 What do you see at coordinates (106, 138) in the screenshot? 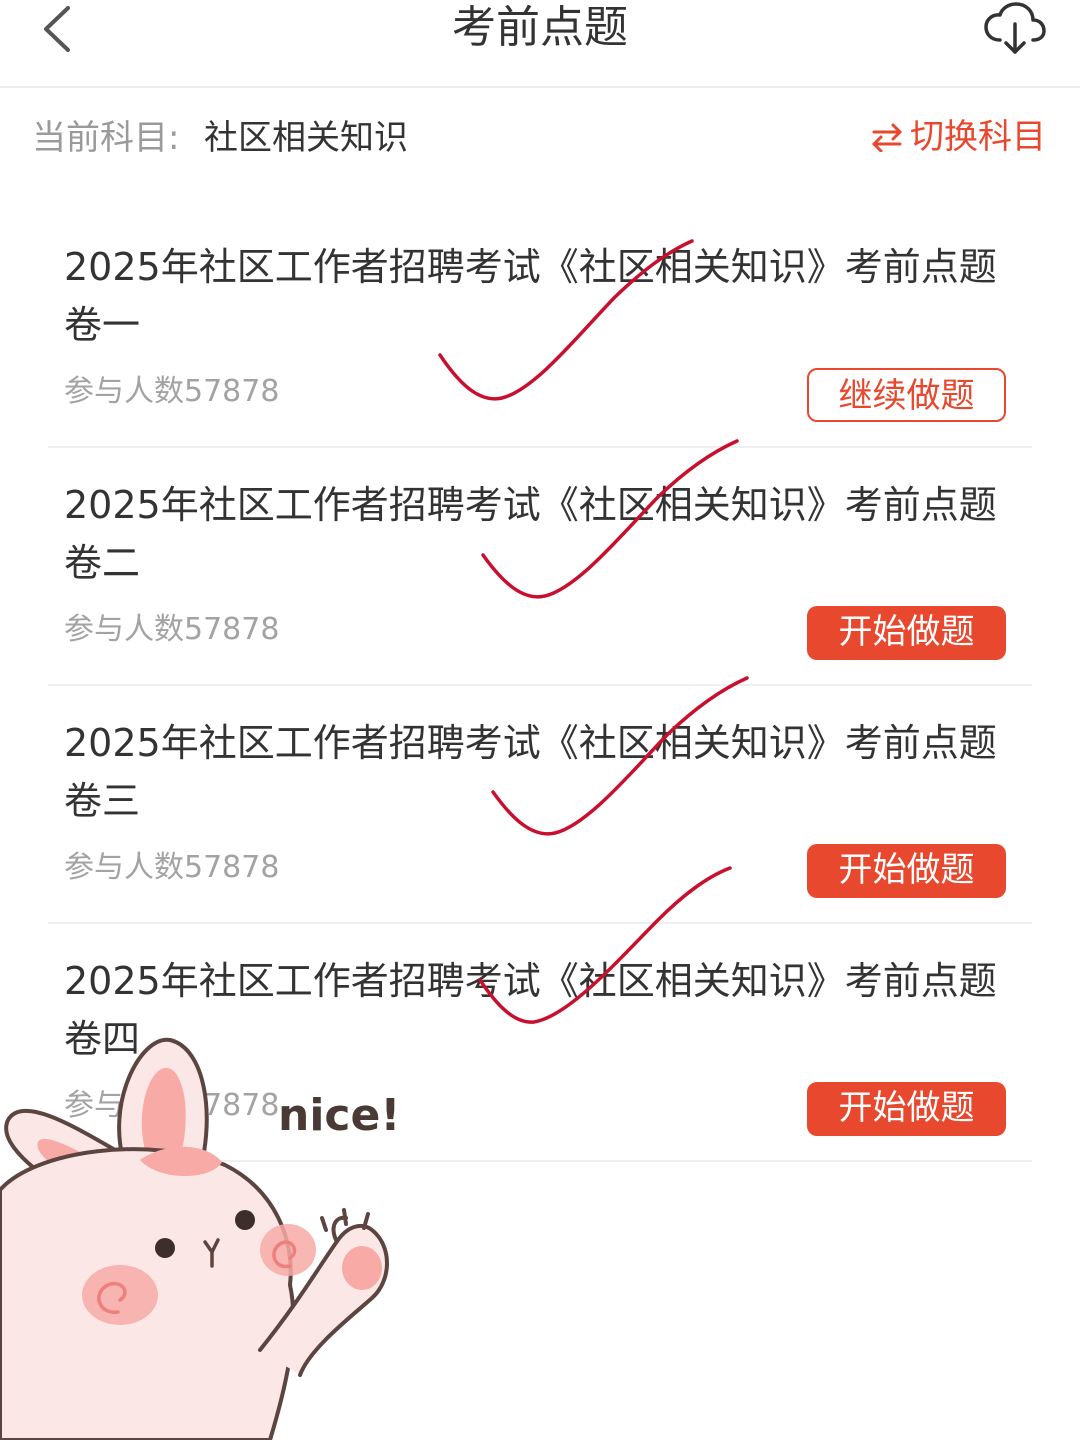
I see `subject-label: 当前科目:` at bounding box center [106, 138].